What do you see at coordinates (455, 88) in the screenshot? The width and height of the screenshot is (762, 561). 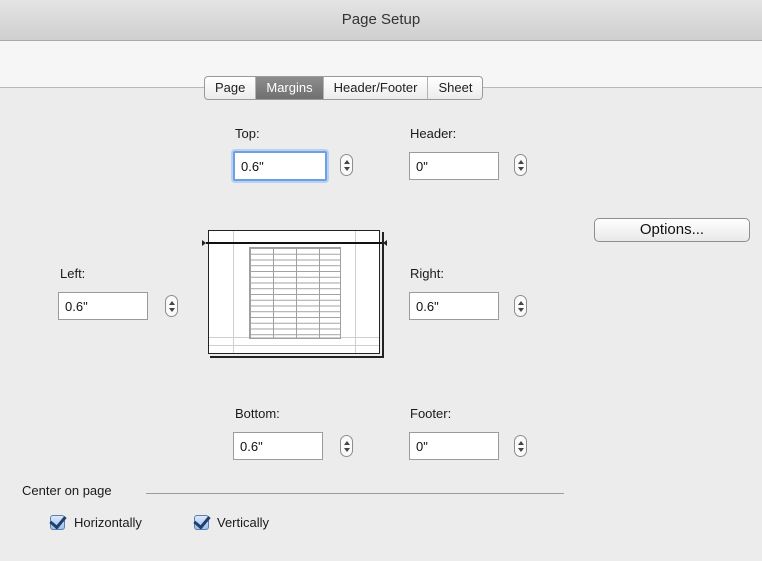 I see `tab-sheet: Sheet` at bounding box center [455, 88].